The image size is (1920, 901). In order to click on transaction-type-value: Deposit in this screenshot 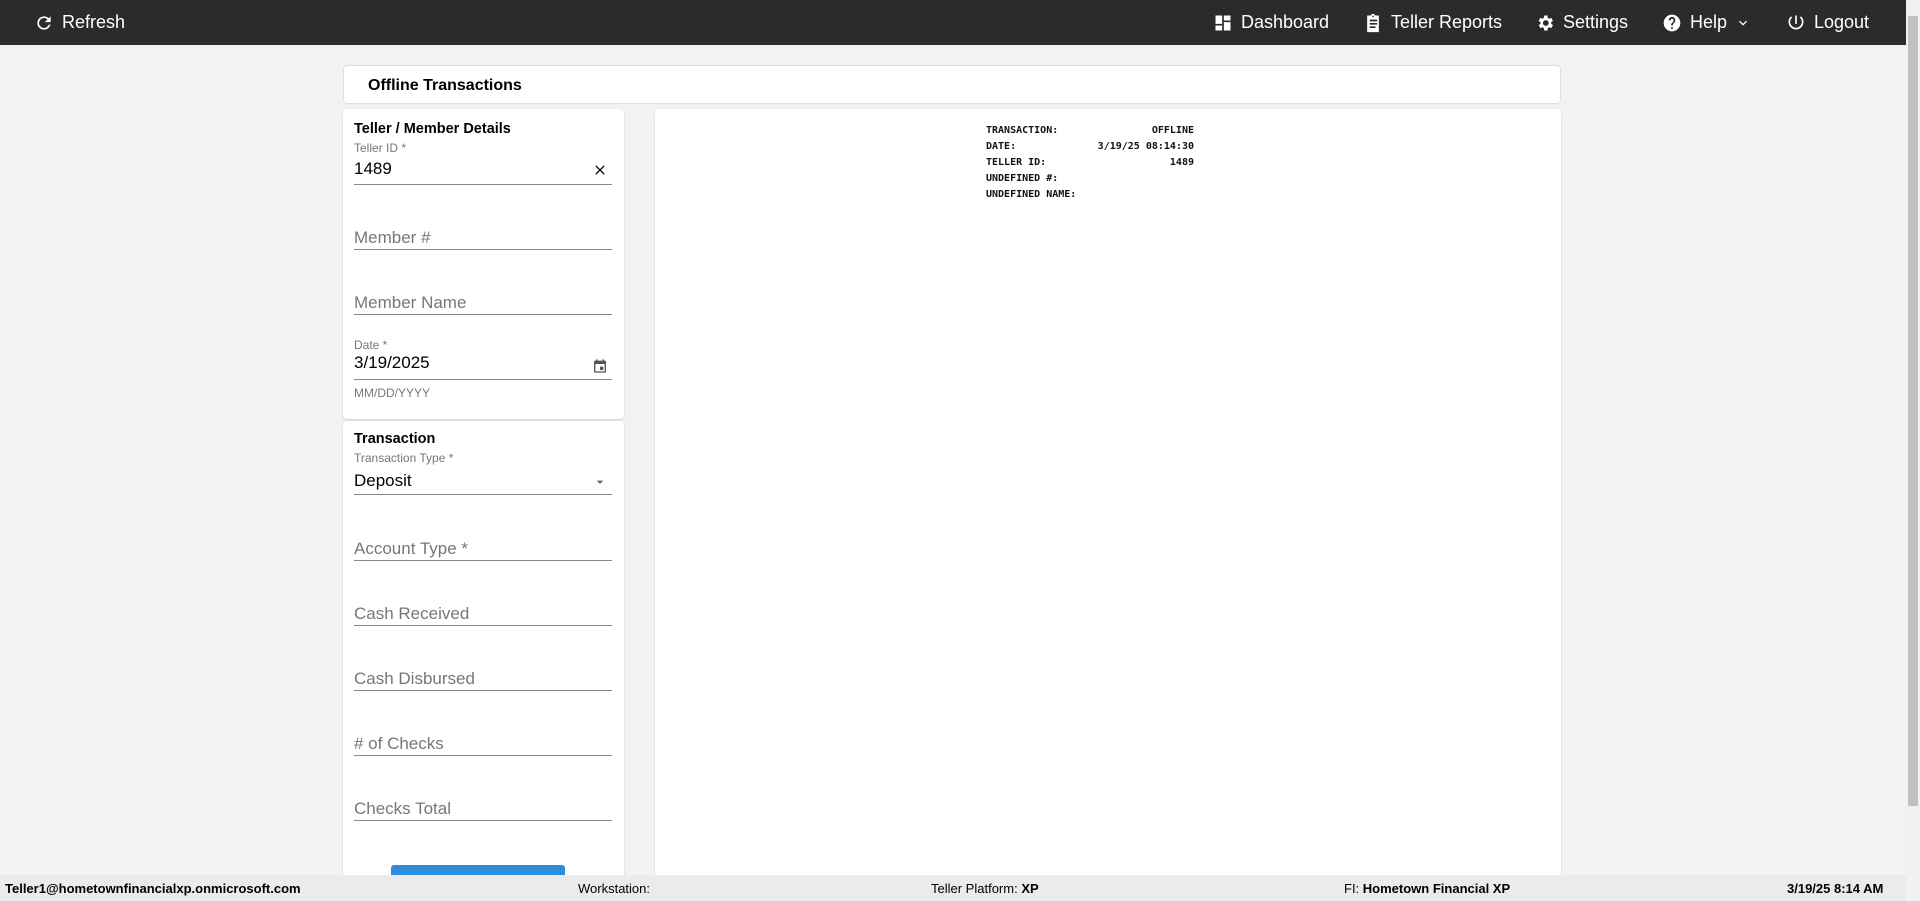, I will do `click(383, 480)`.